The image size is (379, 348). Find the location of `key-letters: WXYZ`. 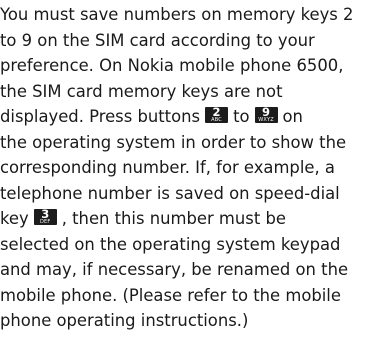

key-letters: WXYZ is located at coordinates (266, 120).